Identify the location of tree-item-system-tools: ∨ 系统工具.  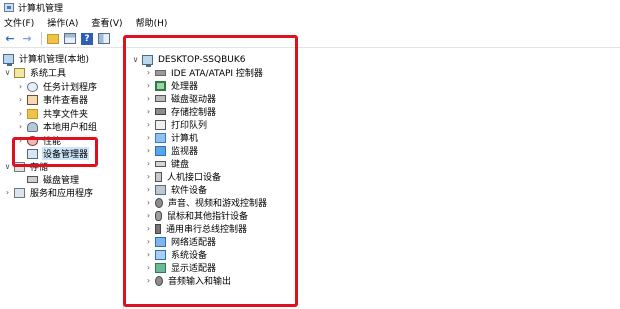
(35, 72).